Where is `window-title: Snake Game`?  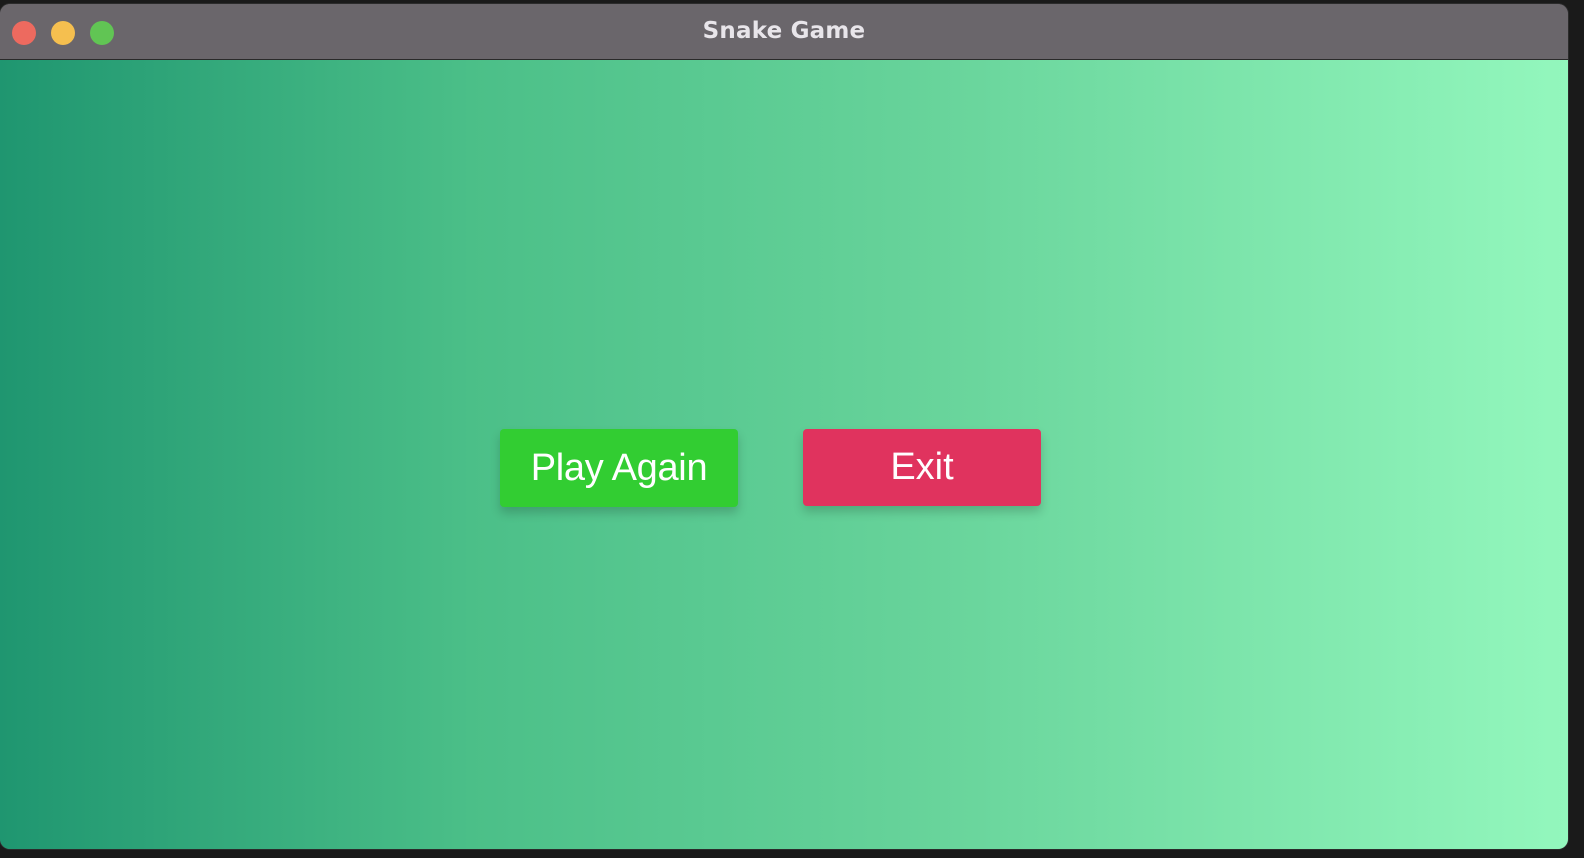 window-title: Snake Game is located at coordinates (784, 31).